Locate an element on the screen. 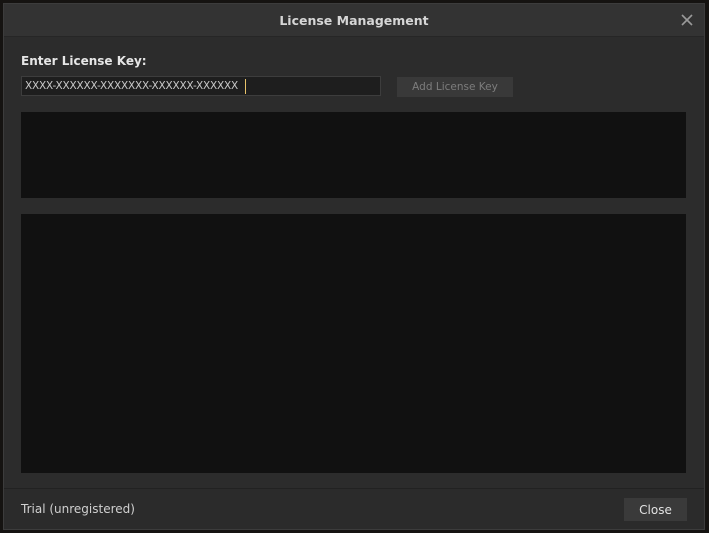 The image size is (709, 533). license-key-label: Enter License Key: is located at coordinates (84, 61).